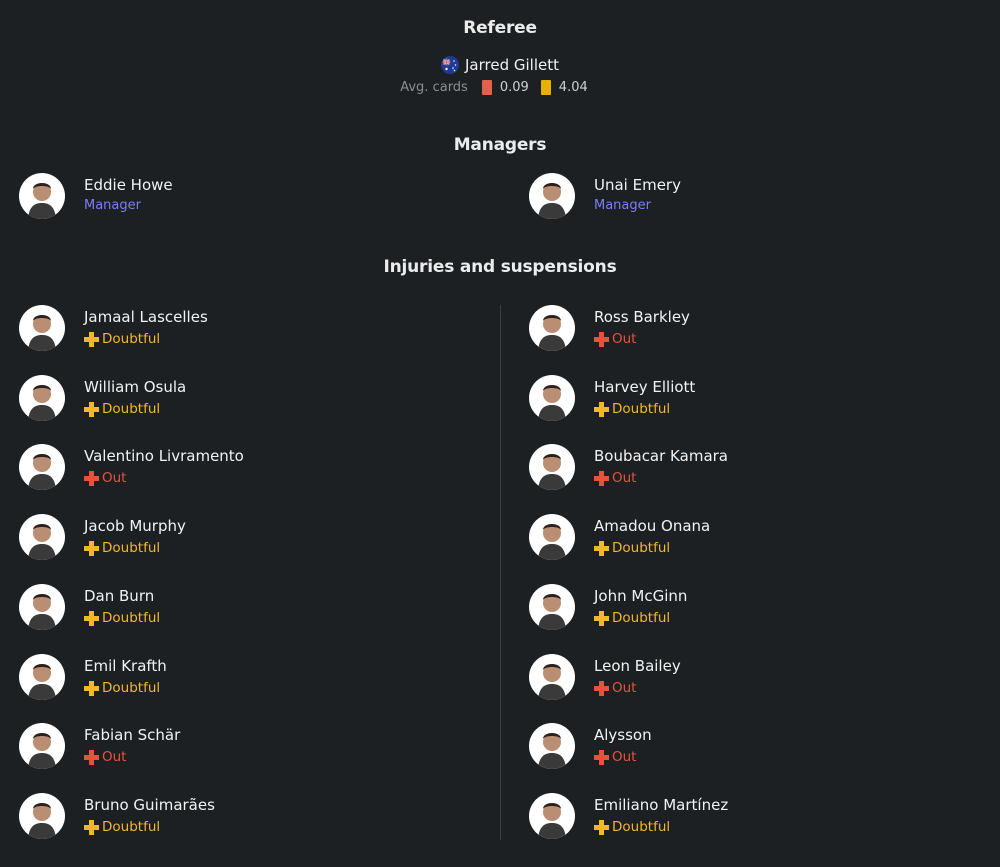 The height and width of the screenshot is (867, 1000). Describe the element at coordinates (608, 607) in the screenshot. I see `injured-player-row: John McGinn Doubtful` at that location.